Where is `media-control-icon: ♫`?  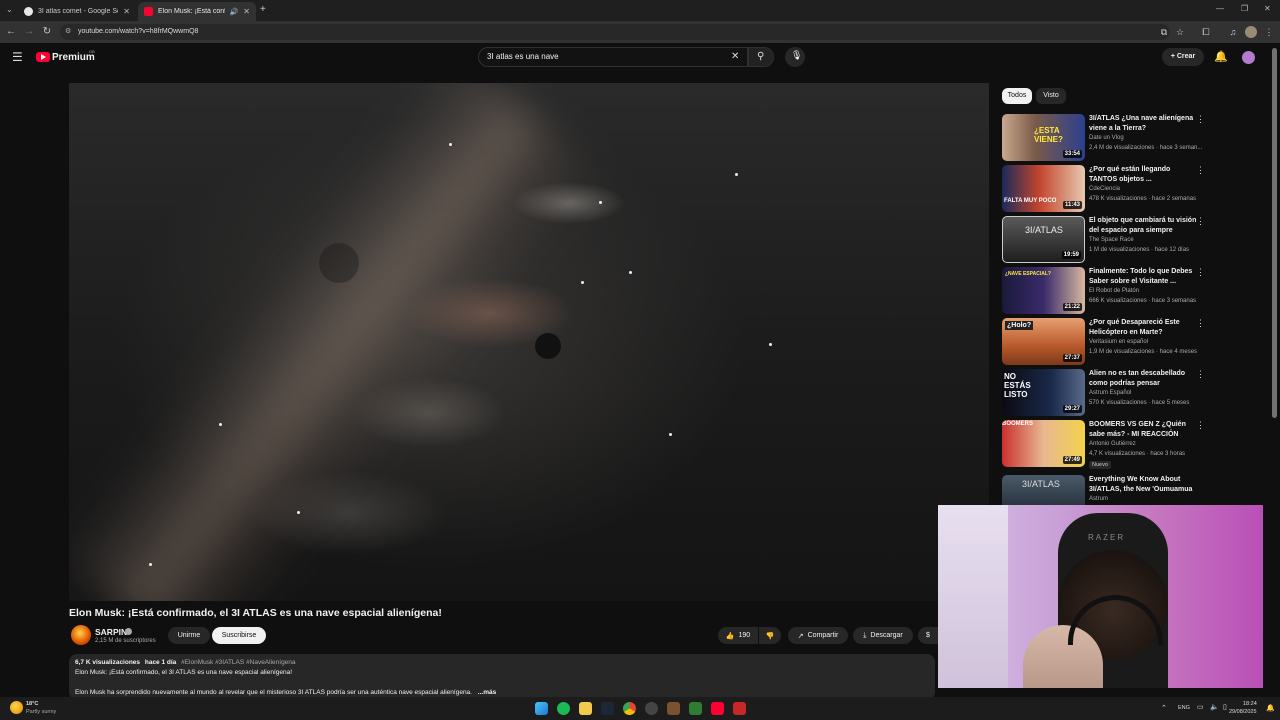
media-control-icon: ♫ is located at coordinates (1233, 32).